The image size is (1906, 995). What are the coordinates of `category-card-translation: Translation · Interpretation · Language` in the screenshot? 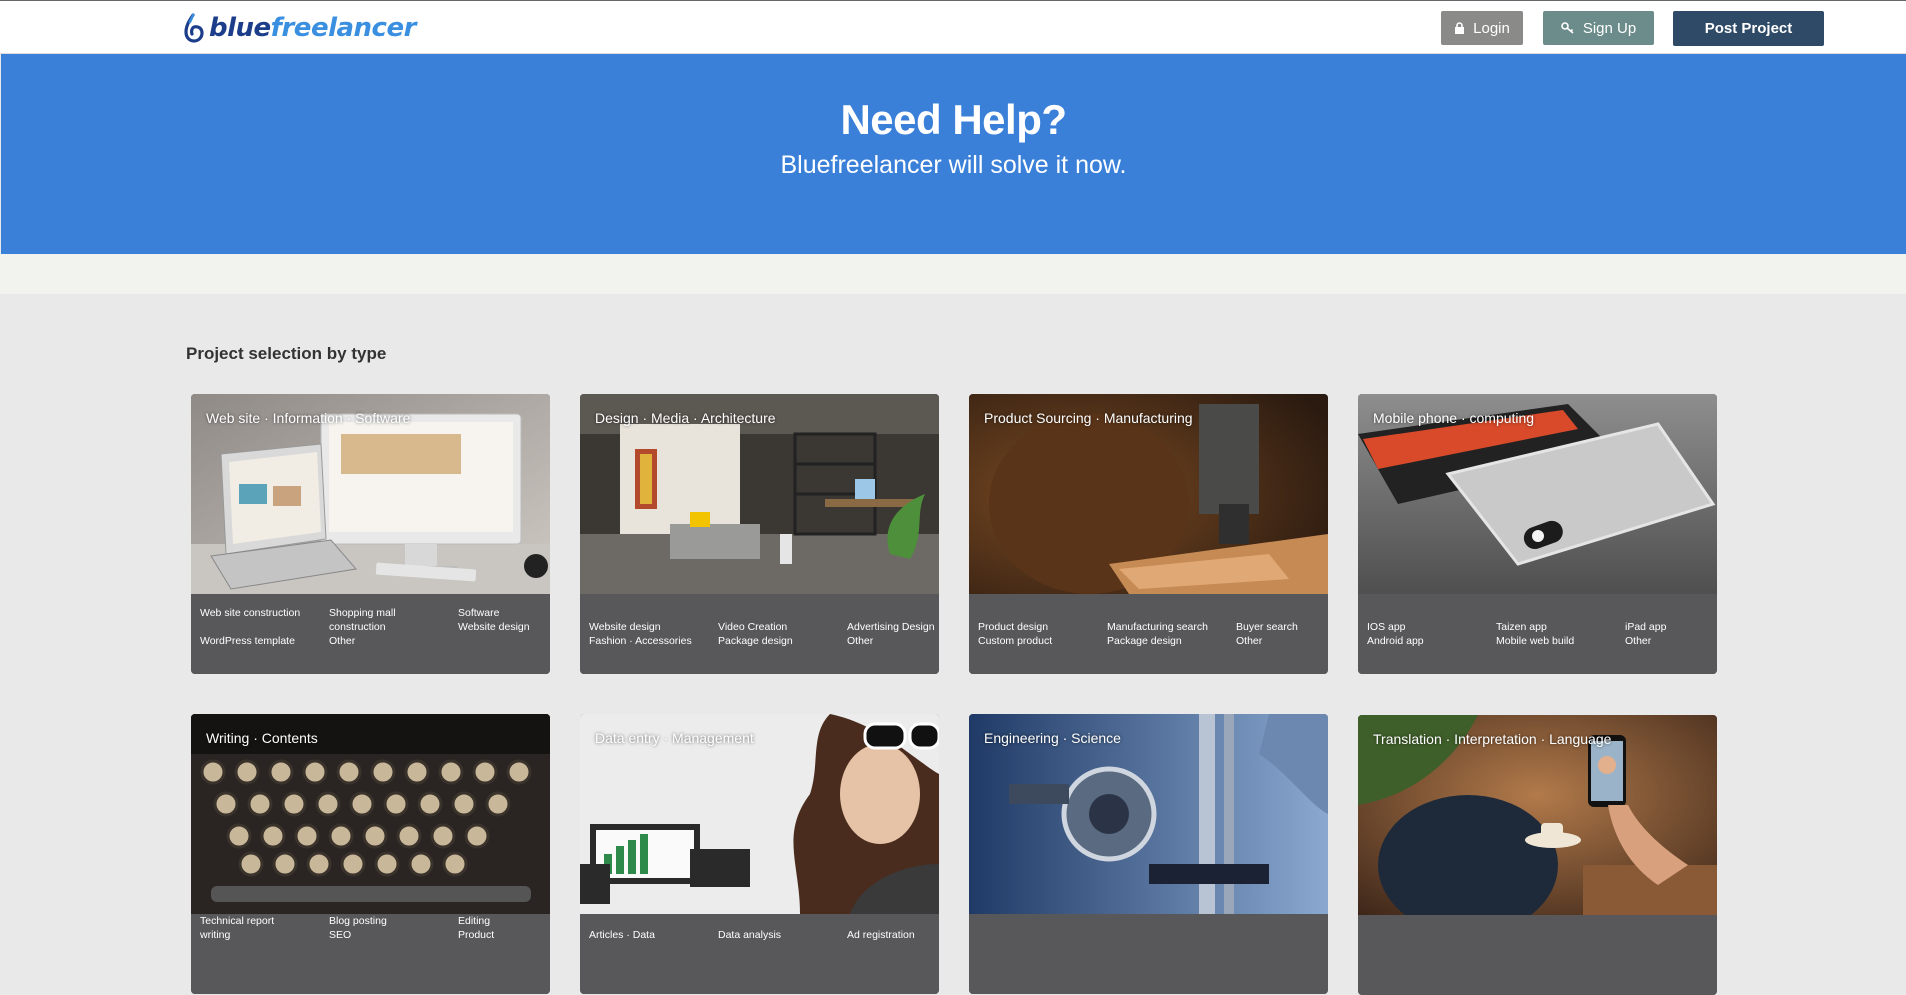 It's located at (1537, 855).